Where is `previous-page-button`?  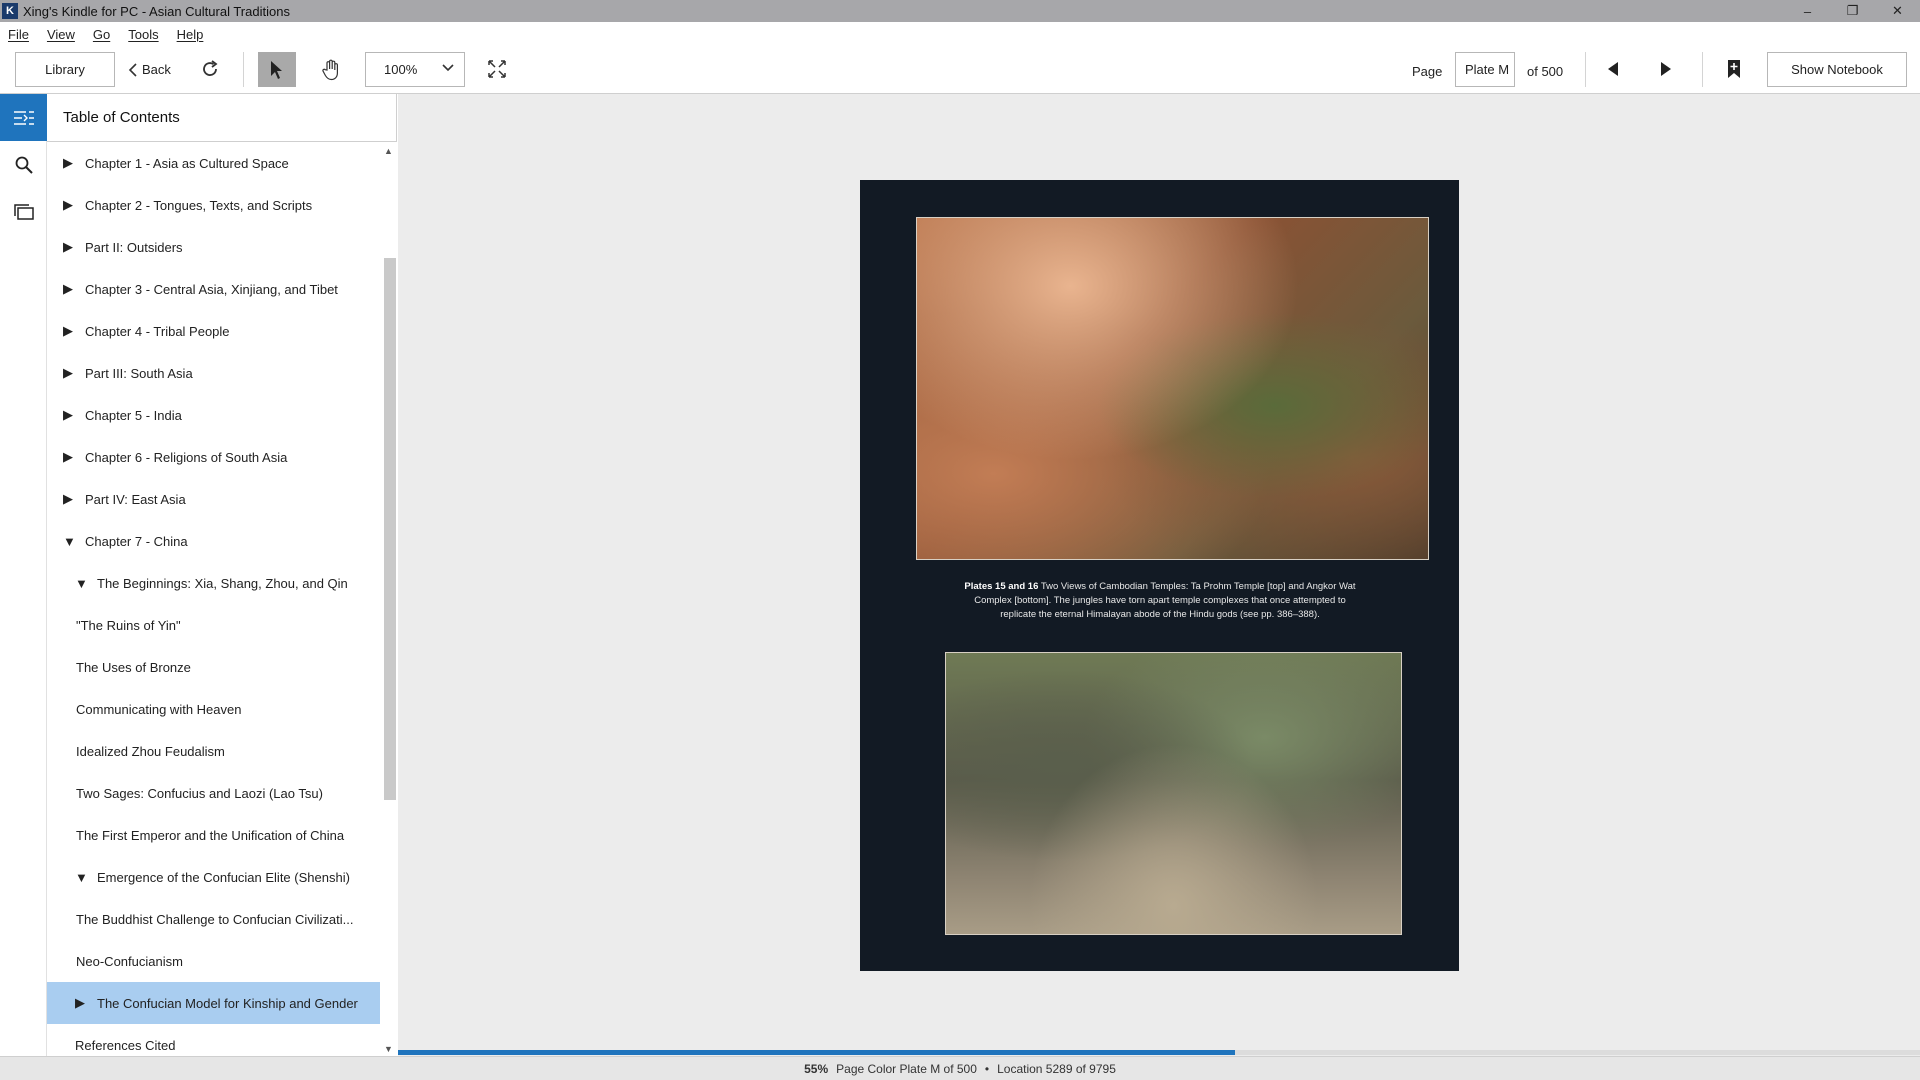
previous-page-button is located at coordinates (1613, 69).